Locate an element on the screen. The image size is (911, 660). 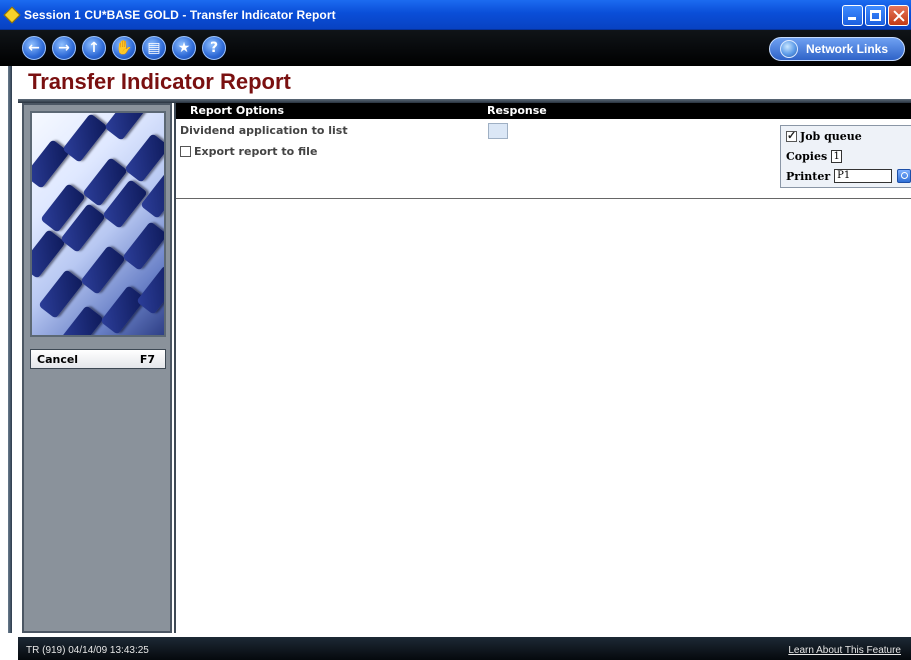
favorite-star-icon: ★ is located at coordinates (184, 48).